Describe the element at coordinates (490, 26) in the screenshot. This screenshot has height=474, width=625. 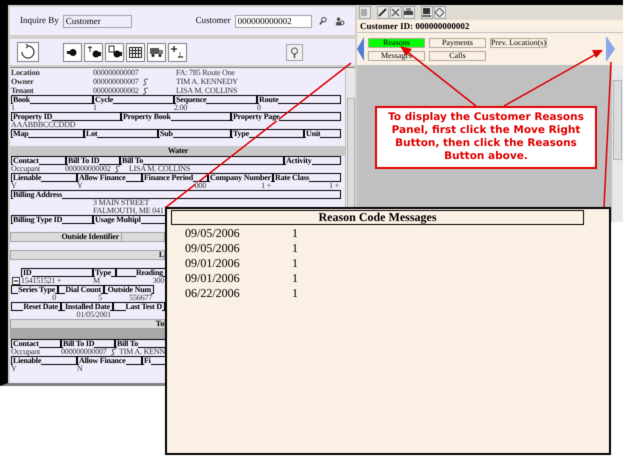
I see `customer-id-label: Customer ID: 000000000002` at that location.